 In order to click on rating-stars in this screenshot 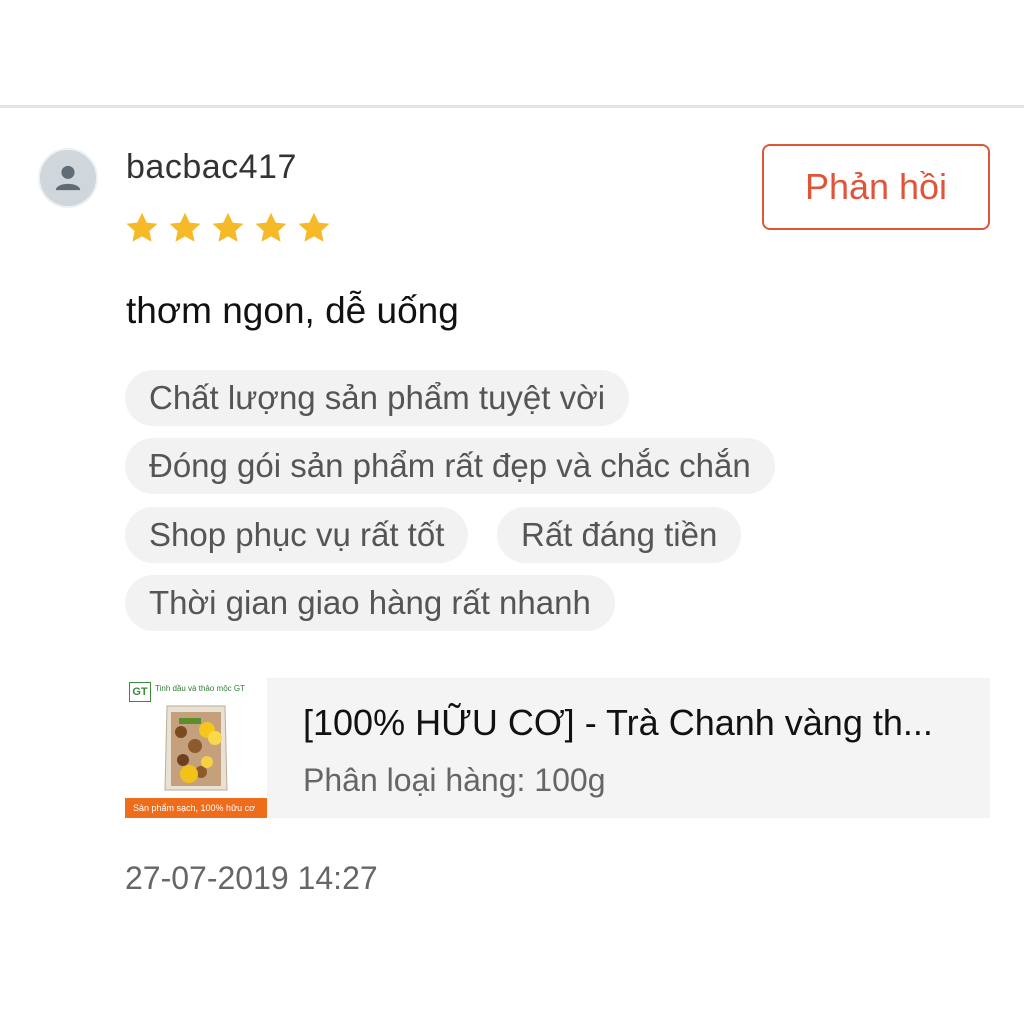, I will do `click(228, 228)`.